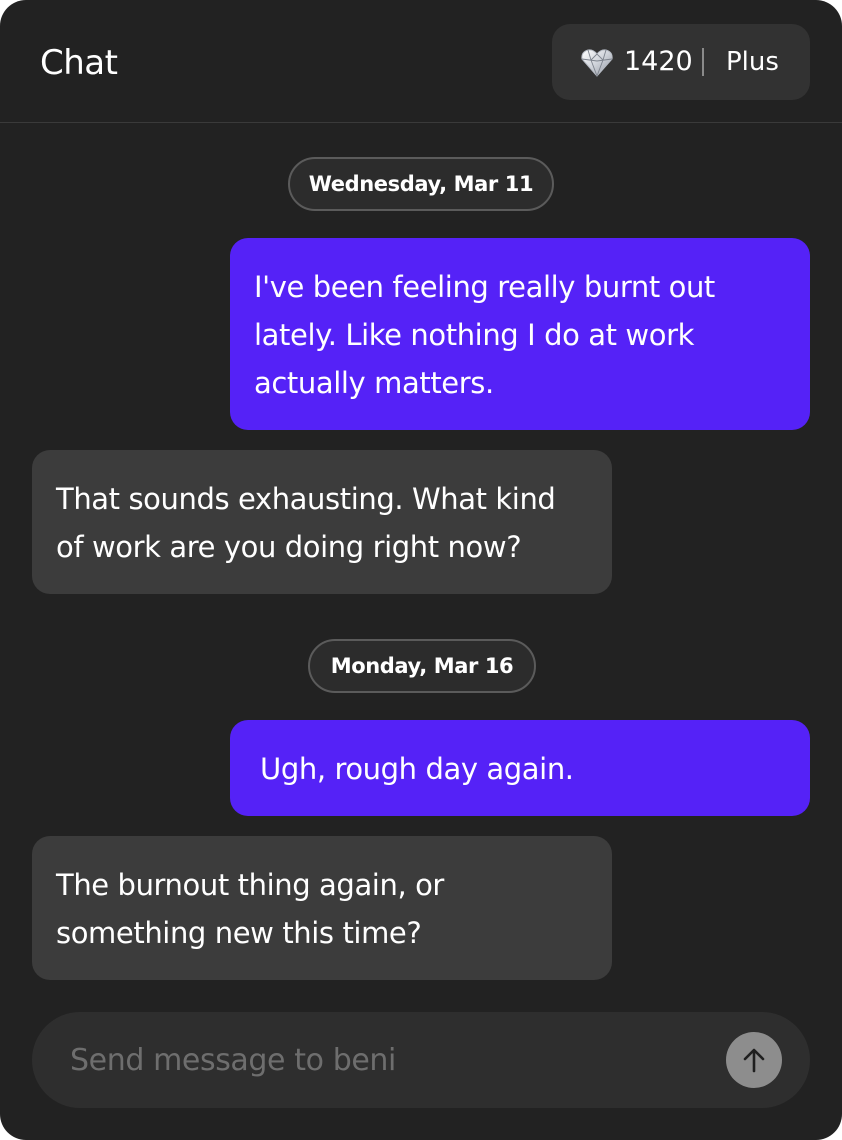 This screenshot has width=842, height=1140. I want to click on date-separator: Monday, Mar 16, so click(422, 666).